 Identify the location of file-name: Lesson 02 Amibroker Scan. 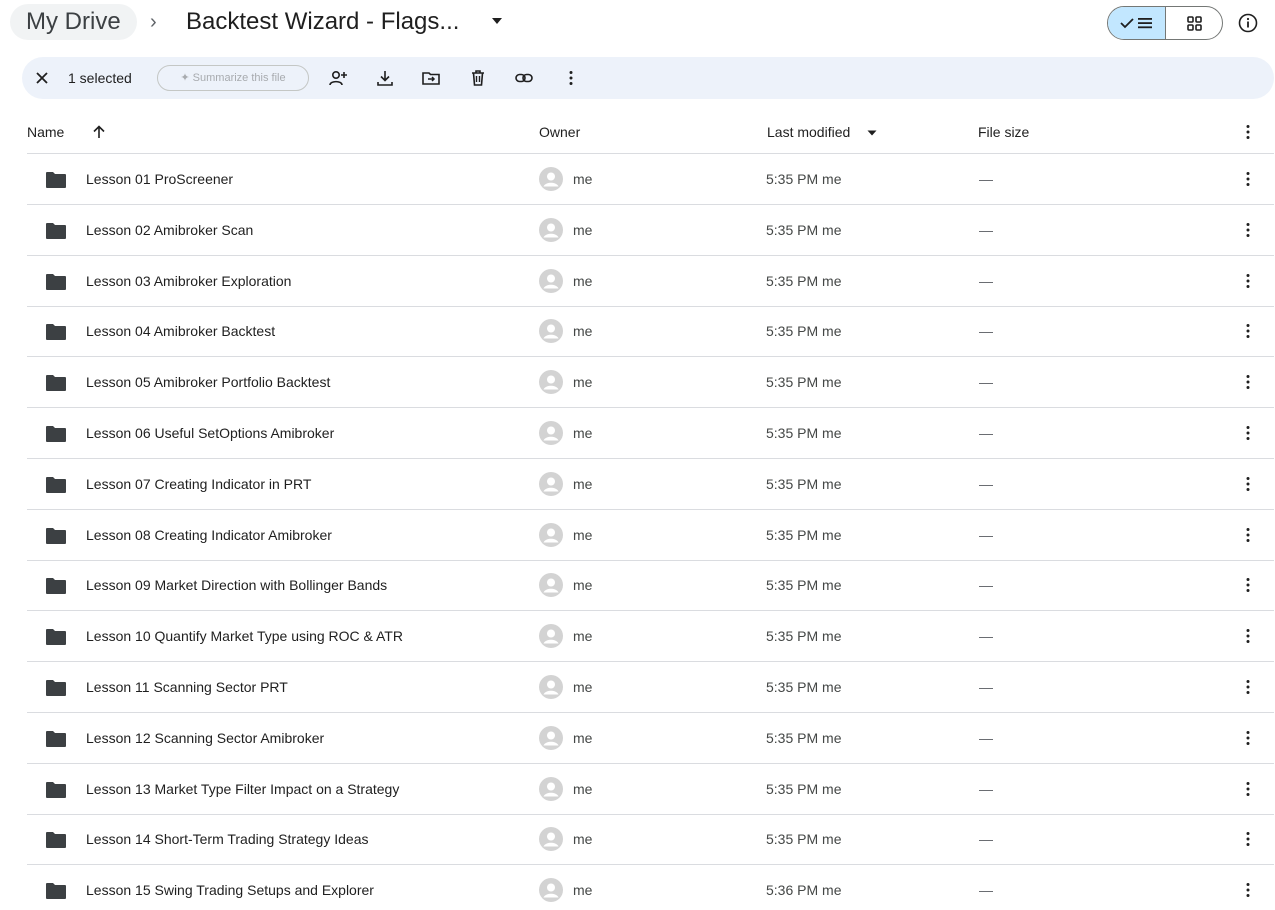
(169, 230).